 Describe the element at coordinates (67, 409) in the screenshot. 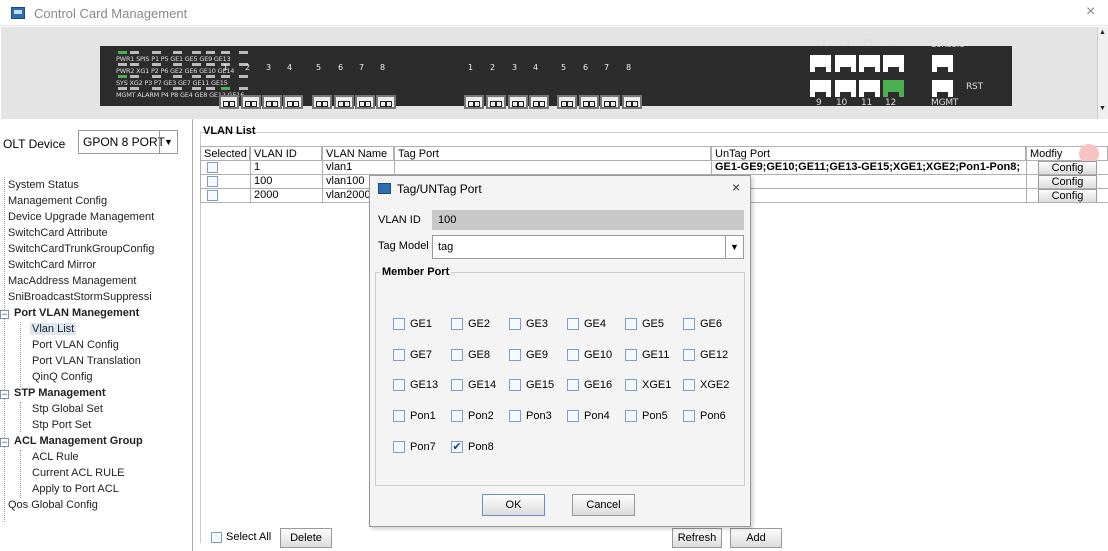

I see `sidebar-item-stp-global: Stp Global Set` at that location.